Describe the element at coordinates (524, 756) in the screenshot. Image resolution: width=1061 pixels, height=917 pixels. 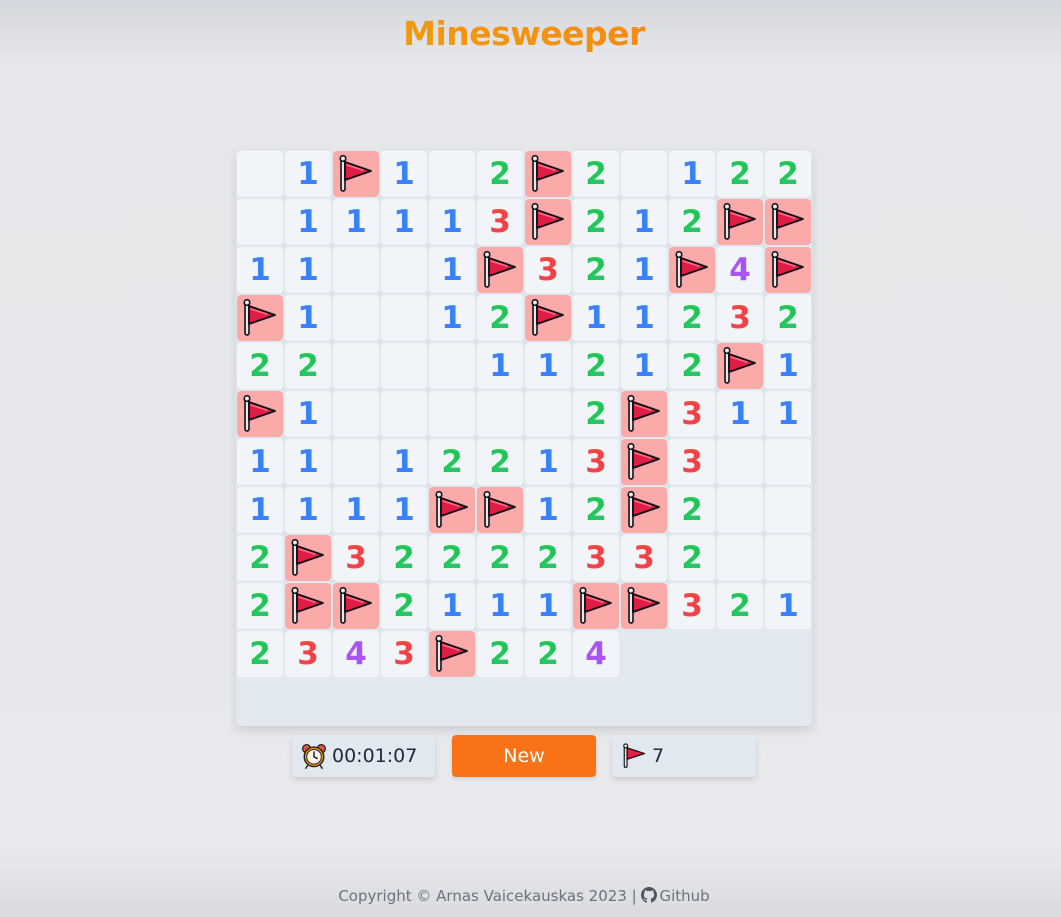
I see `new-game-button: New` at that location.